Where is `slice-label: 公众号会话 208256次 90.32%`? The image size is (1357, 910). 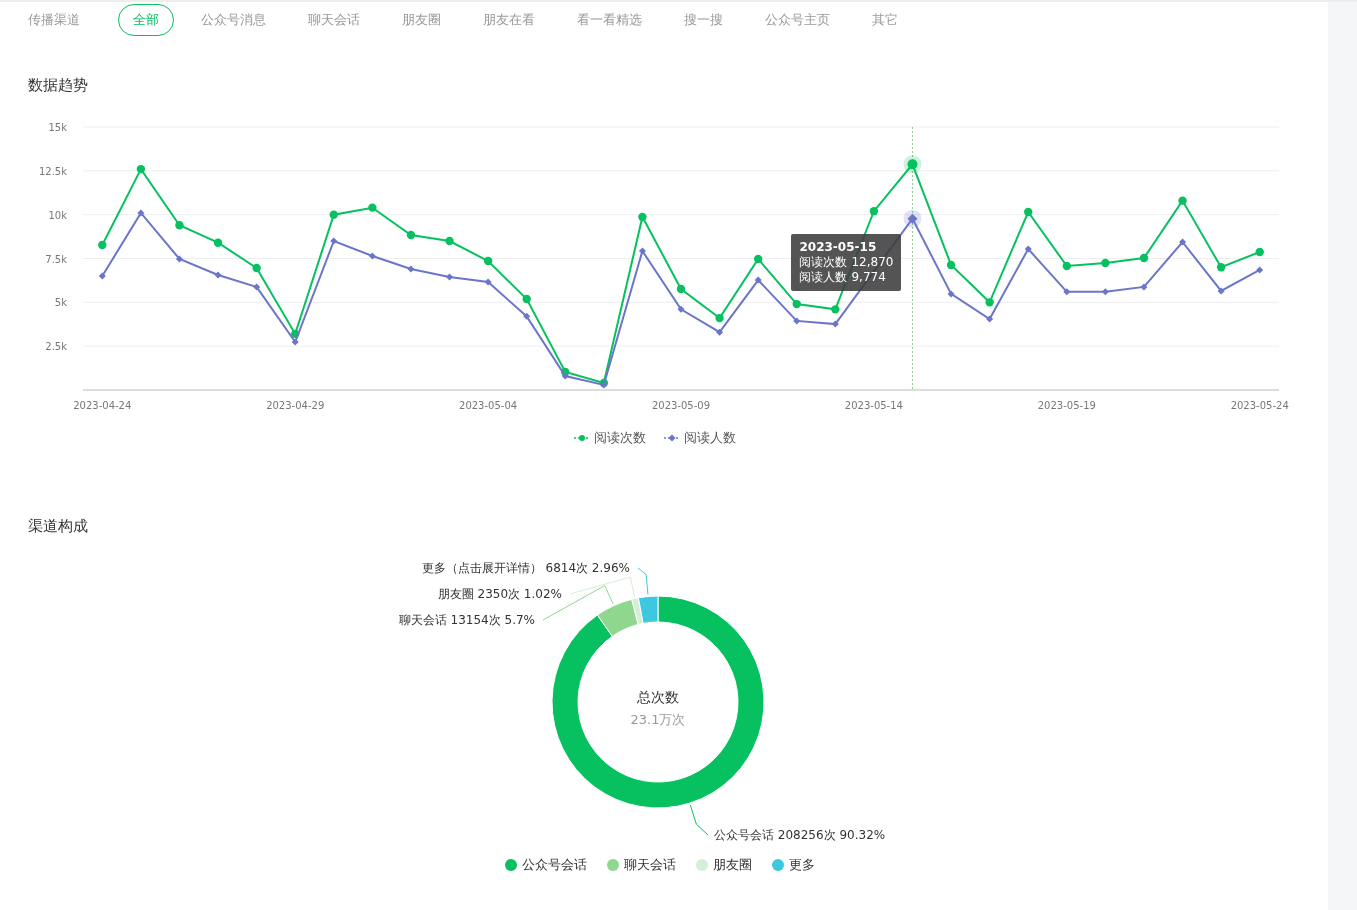
slice-label: 公众号会话 208256次 90.32% is located at coordinates (800, 835).